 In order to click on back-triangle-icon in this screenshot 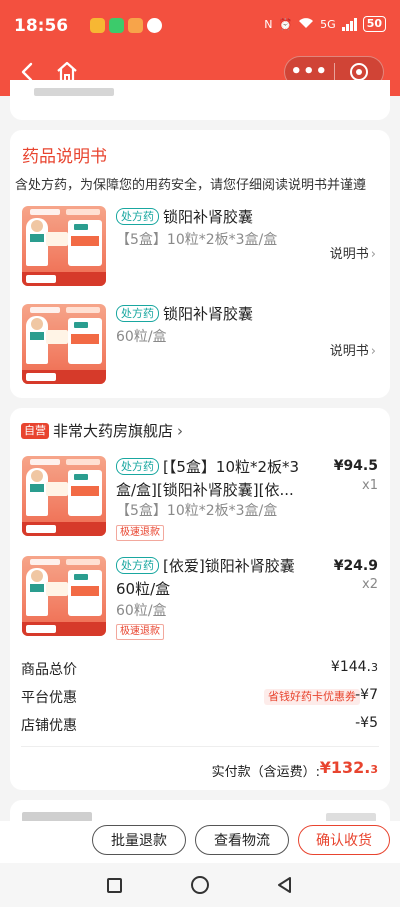, I will do `click(285, 885)`.